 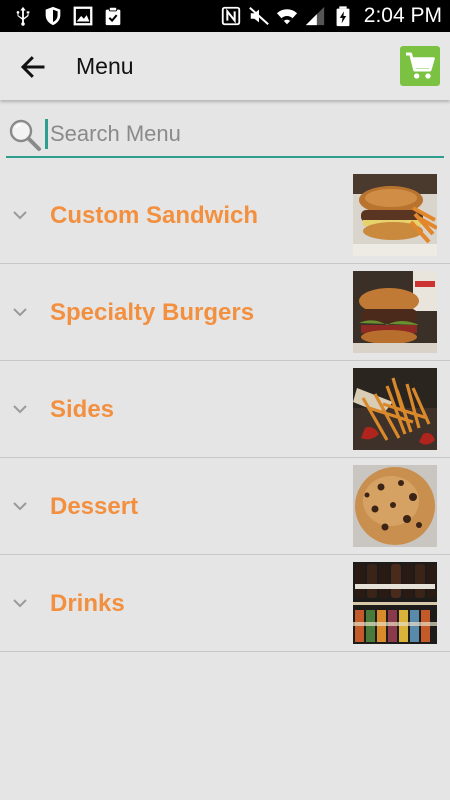 I want to click on cart-button, so click(x=420, y=66).